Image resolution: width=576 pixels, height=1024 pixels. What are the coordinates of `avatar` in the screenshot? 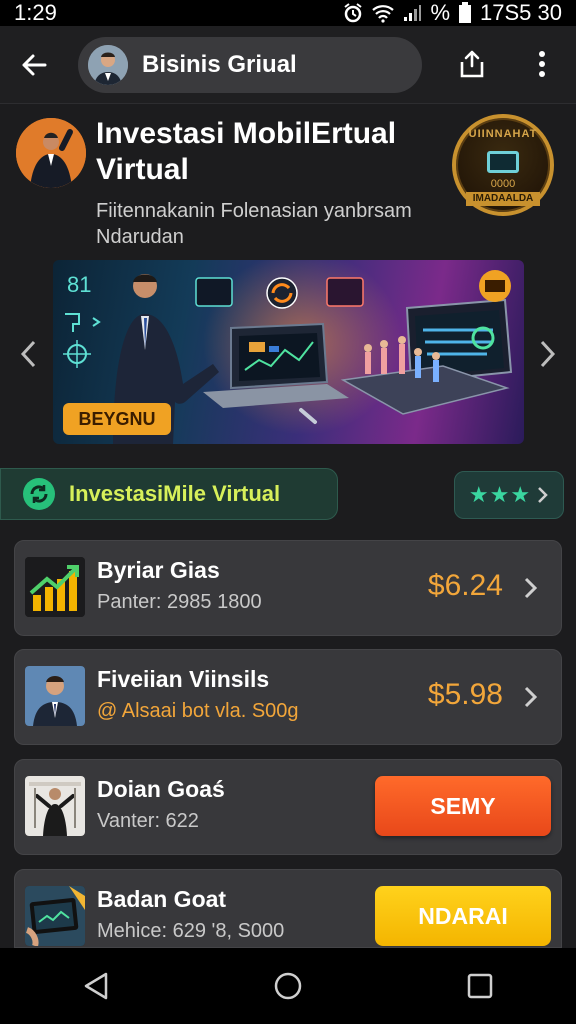 It's located at (108, 65).